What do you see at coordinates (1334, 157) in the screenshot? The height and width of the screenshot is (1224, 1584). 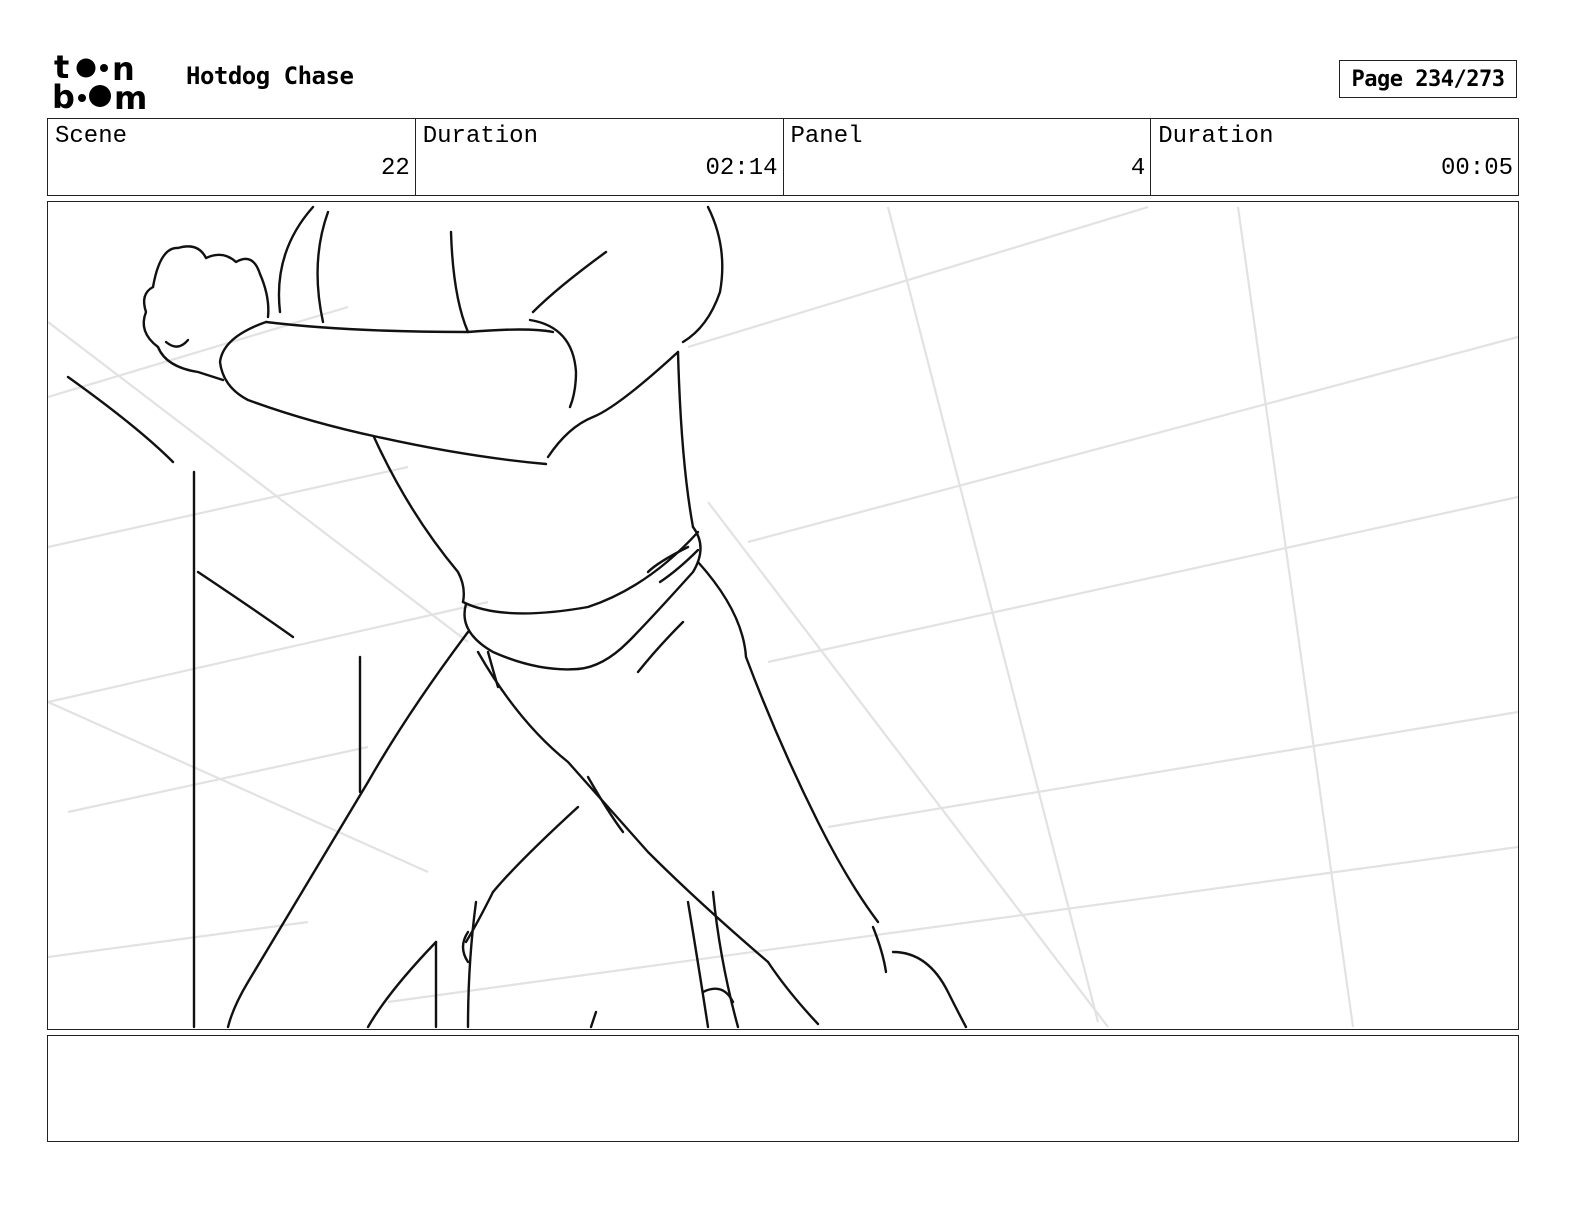 I see `panel-duration-cell: Duration 00:05` at bounding box center [1334, 157].